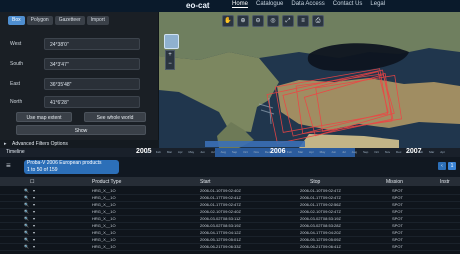 The height and width of the screenshot is (254, 460). Describe the element at coordinates (171, 41) in the screenshot. I see `basemap-switch-button` at that location.